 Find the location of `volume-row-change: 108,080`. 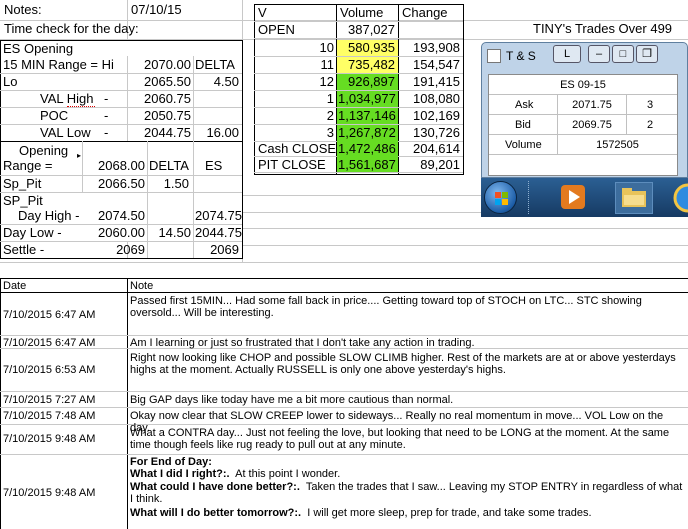

volume-row-change: 108,080 is located at coordinates (430, 99).